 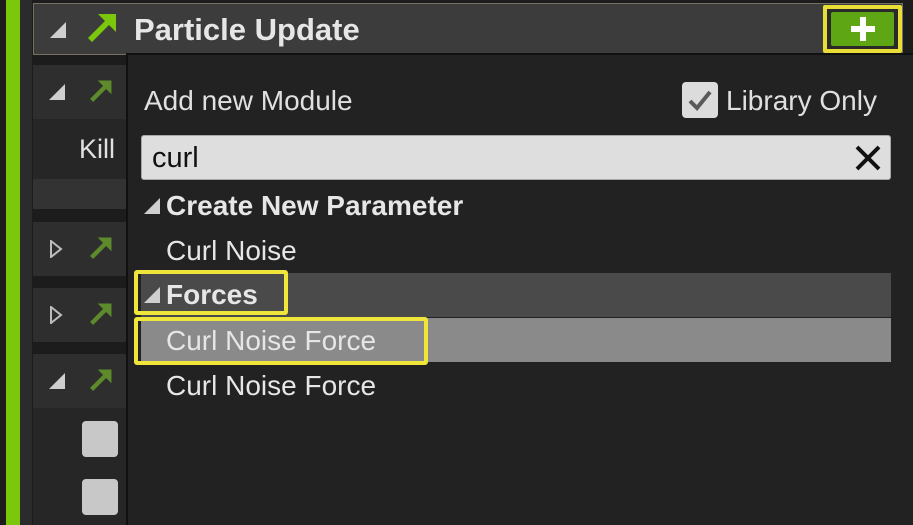 What do you see at coordinates (801, 101) in the screenshot?
I see `library-only-label: Library Only` at bounding box center [801, 101].